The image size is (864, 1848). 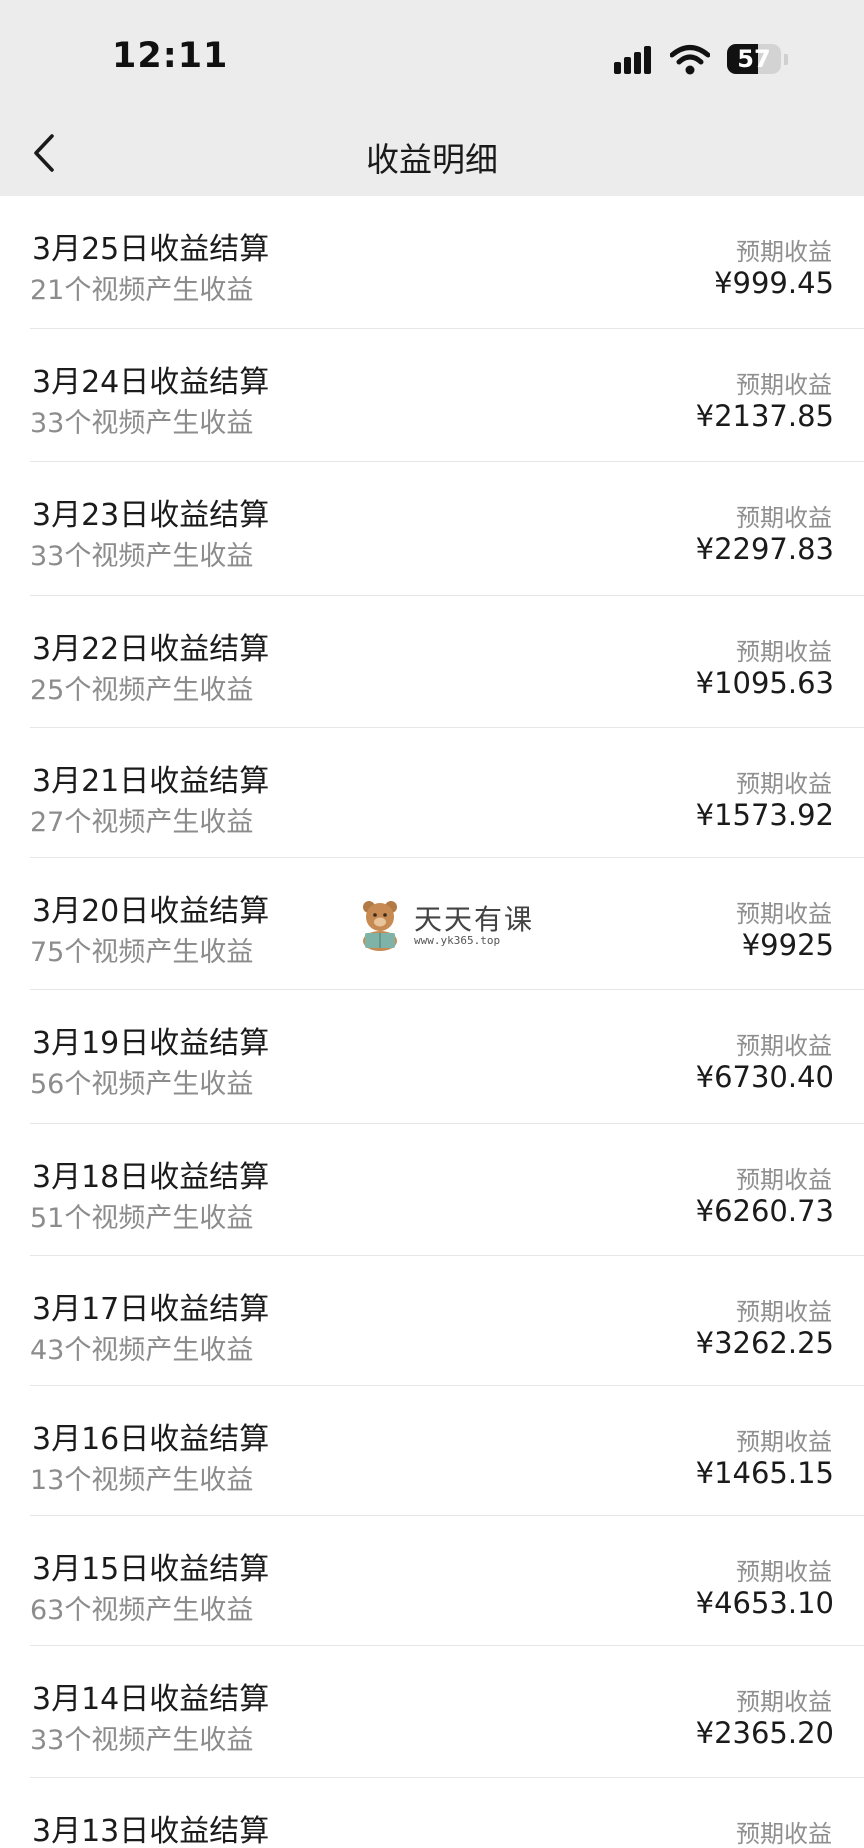 What do you see at coordinates (432, 1712) in the screenshot?
I see `earnings-row: 3月14日收益结算 33个视频产生收益 预期收益 ¥2365.20` at bounding box center [432, 1712].